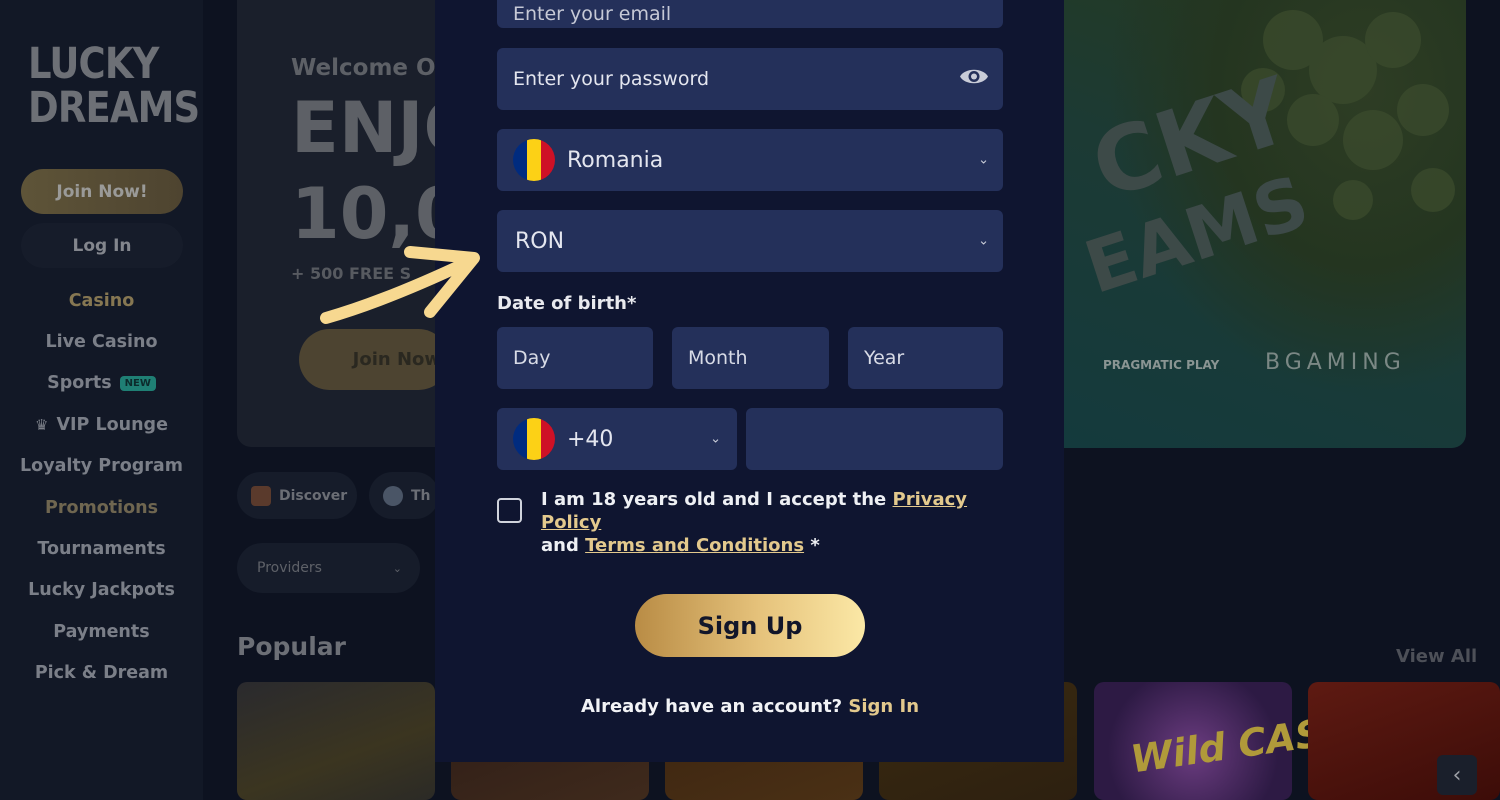 The image size is (1500, 800). Describe the element at coordinates (812, 545) in the screenshot. I see `consent-suffix: *` at that location.